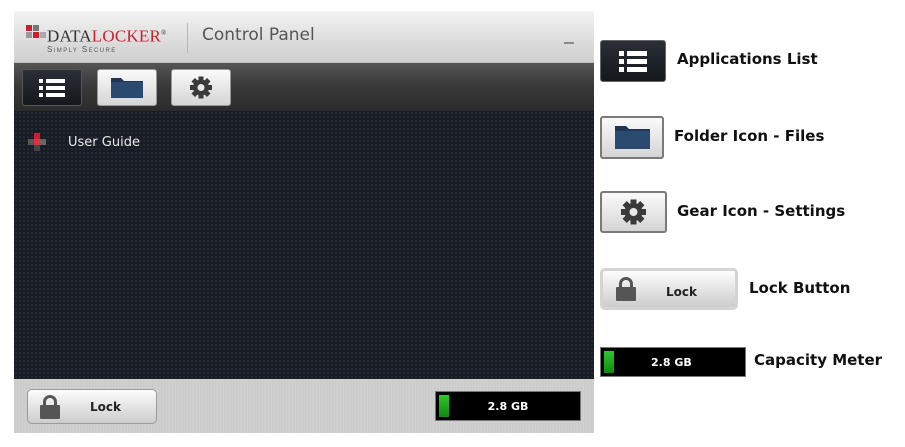 The height and width of the screenshot is (447, 905). Describe the element at coordinates (818, 360) in the screenshot. I see `legend-label: Capacity Meter` at that location.